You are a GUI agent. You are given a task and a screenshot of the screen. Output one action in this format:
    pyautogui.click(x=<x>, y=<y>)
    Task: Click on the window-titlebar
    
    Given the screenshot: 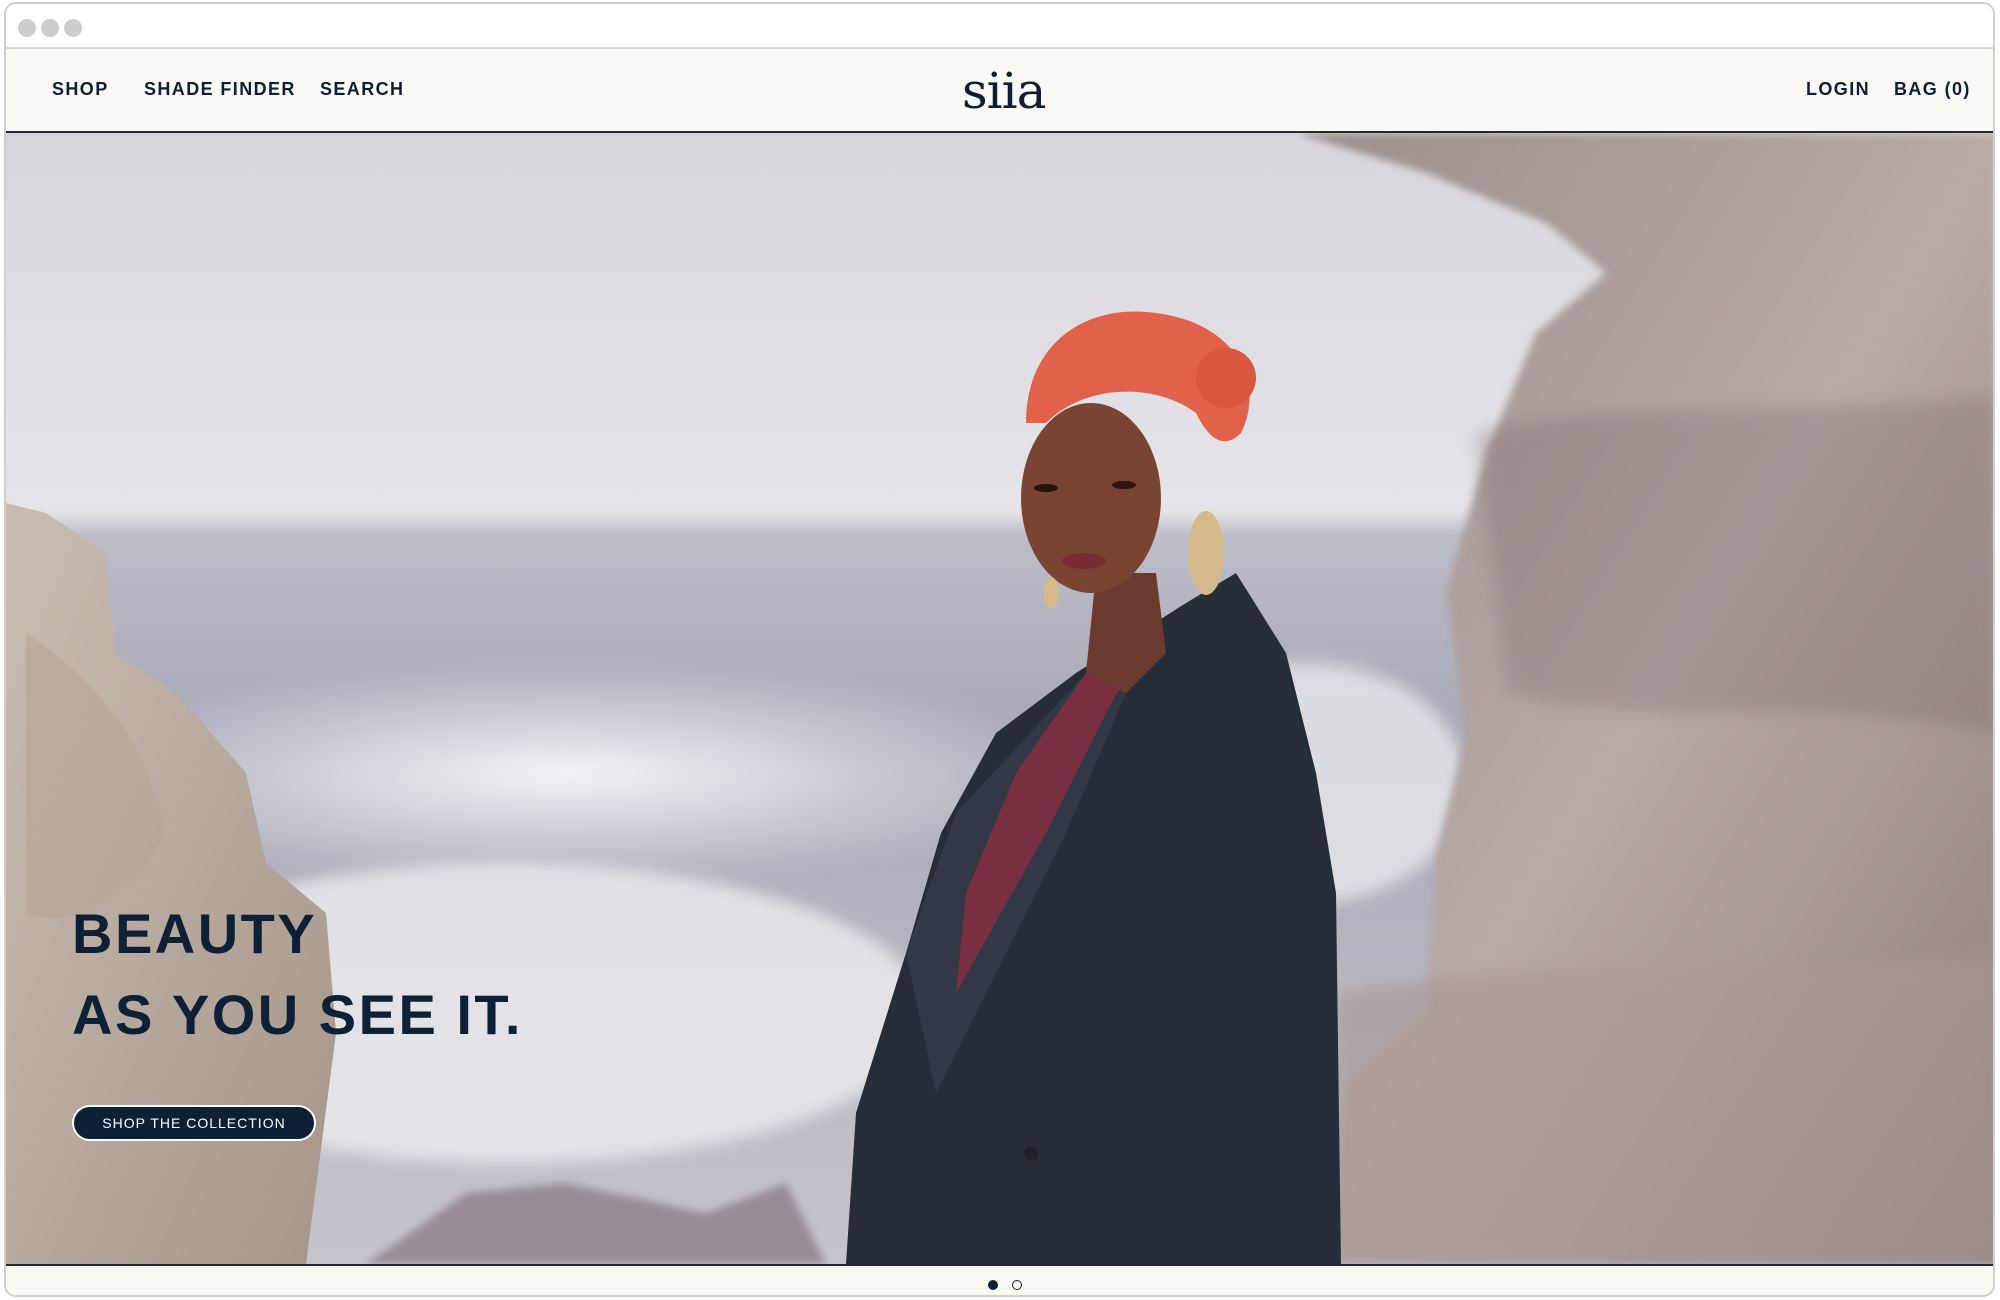 What is the action you would take?
    pyautogui.click(x=999, y=26)
    